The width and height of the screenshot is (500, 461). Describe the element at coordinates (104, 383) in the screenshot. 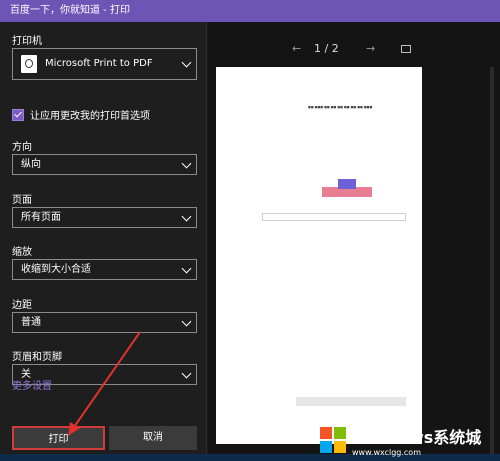

I see `annotation-arrow` at that location.